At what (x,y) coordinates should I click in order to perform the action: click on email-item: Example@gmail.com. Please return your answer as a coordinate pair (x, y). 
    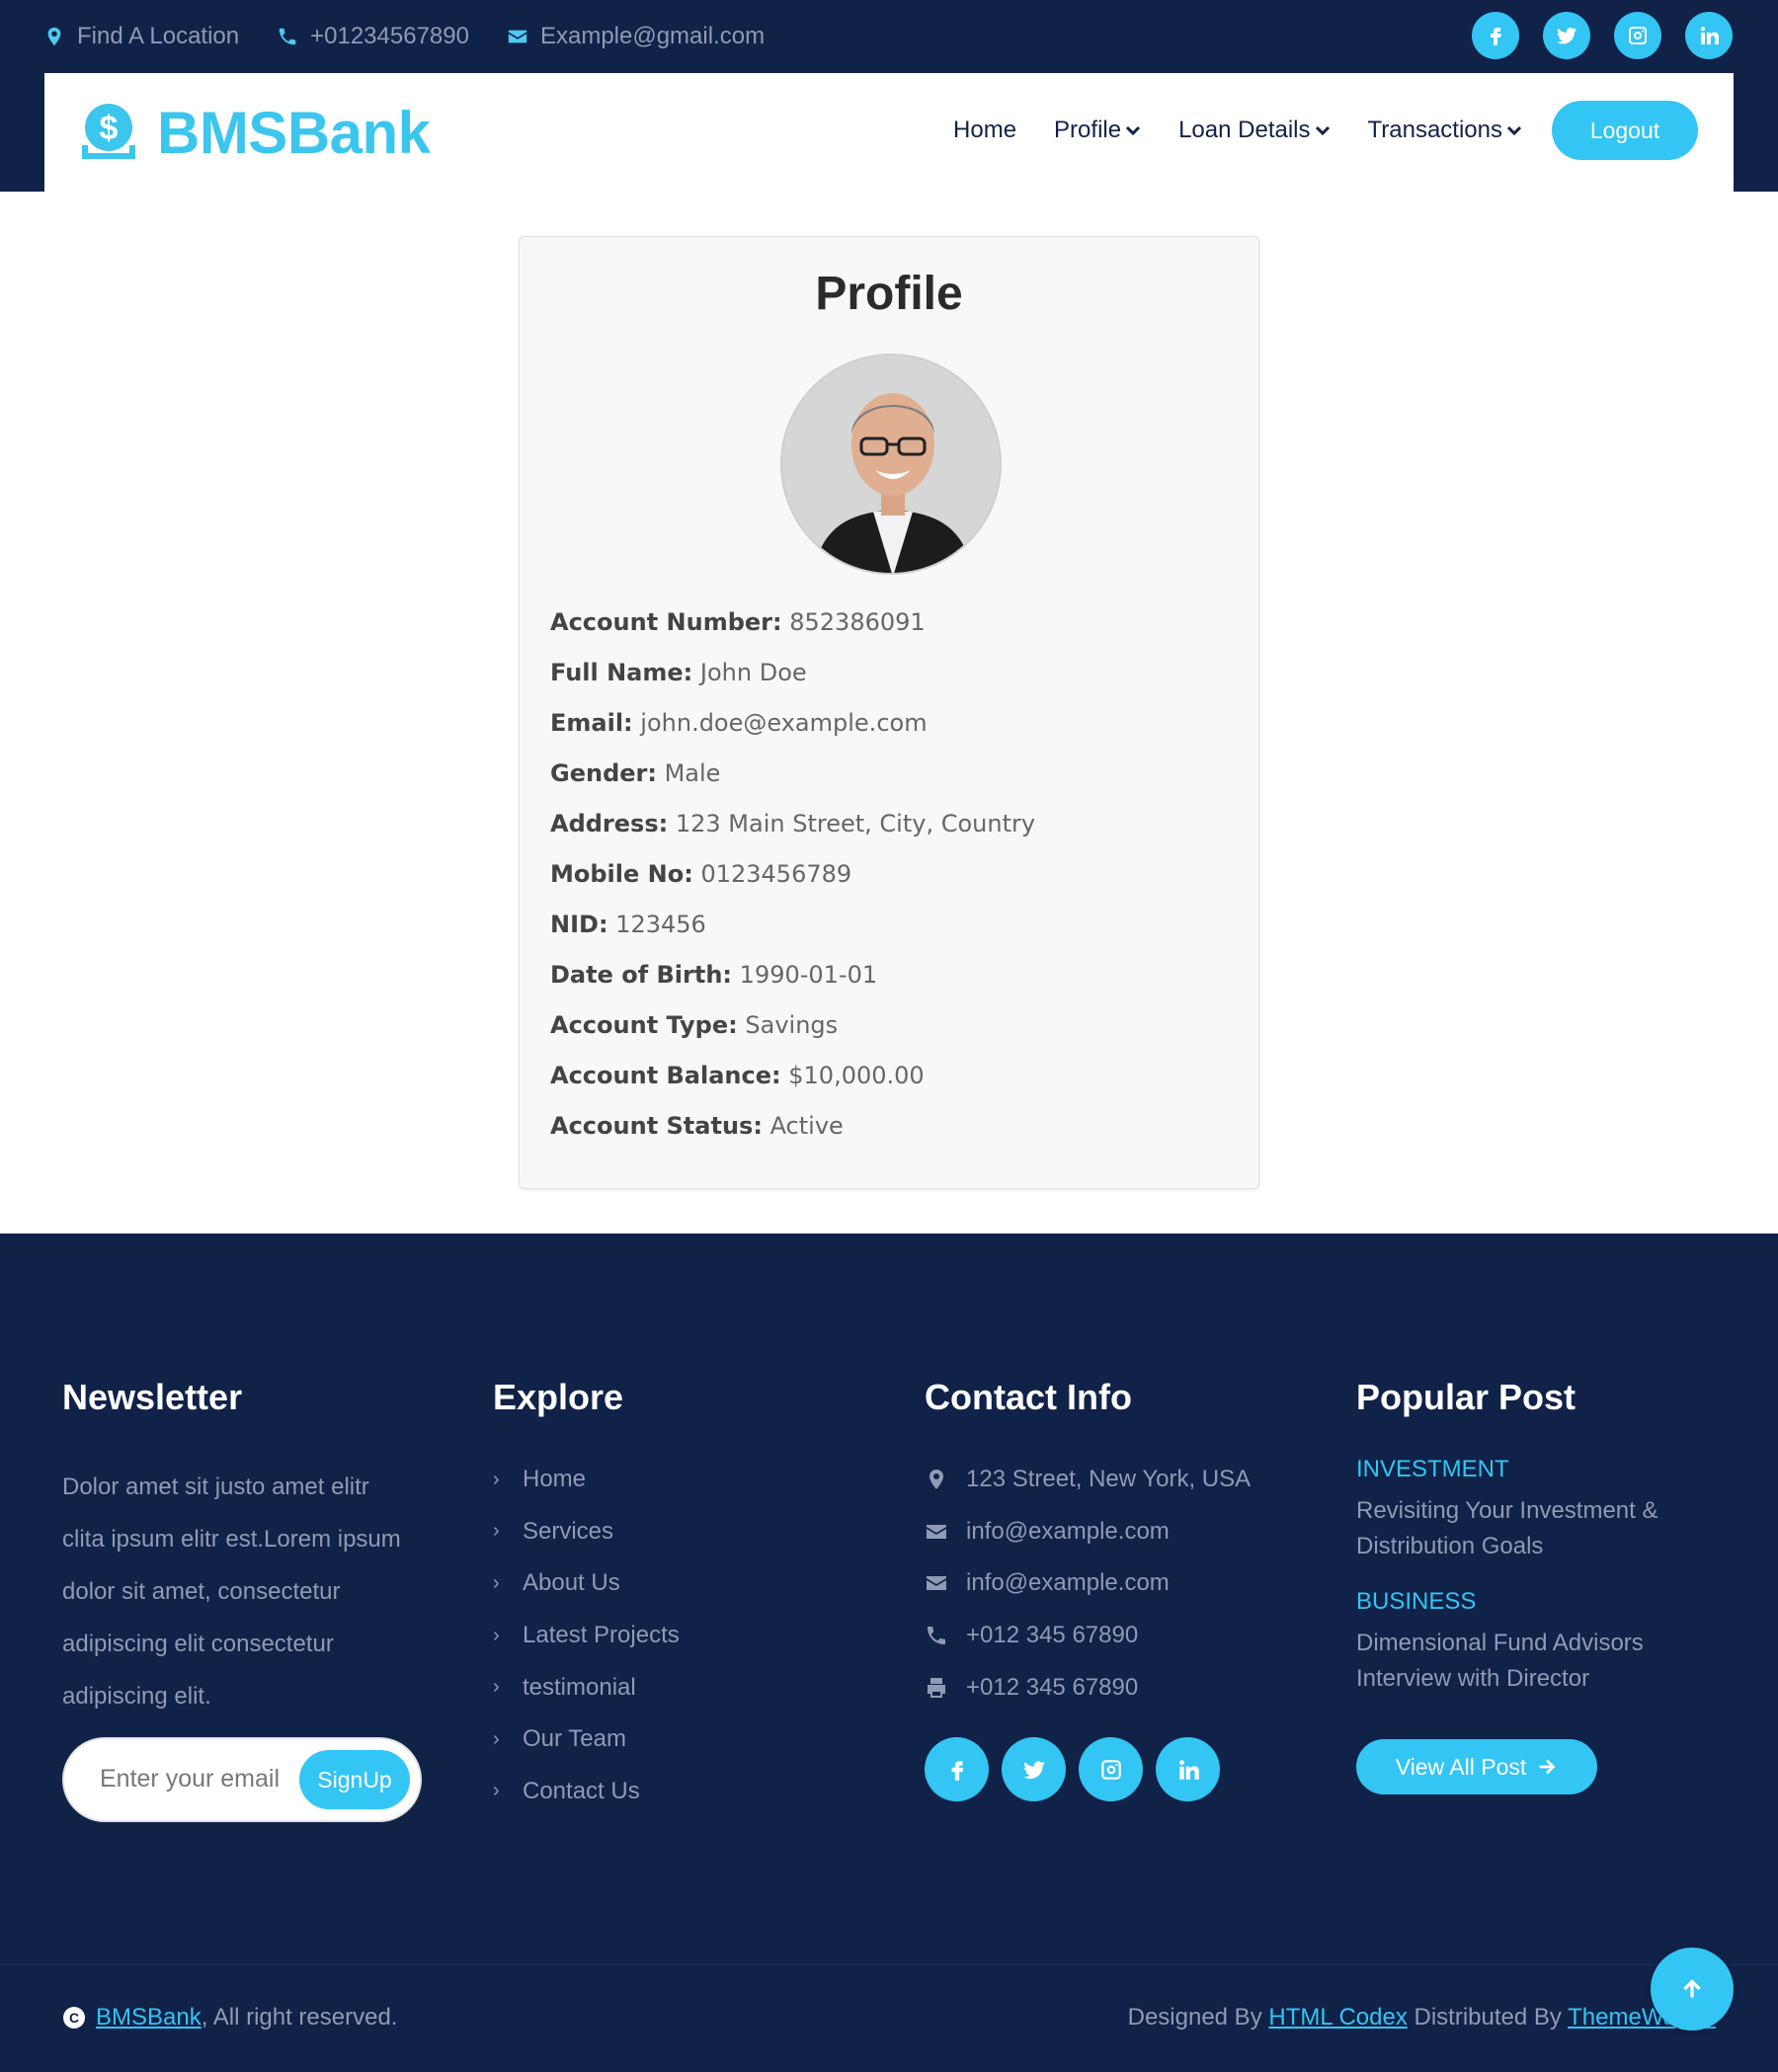
    Looking at the image, I should click on (636, 36).